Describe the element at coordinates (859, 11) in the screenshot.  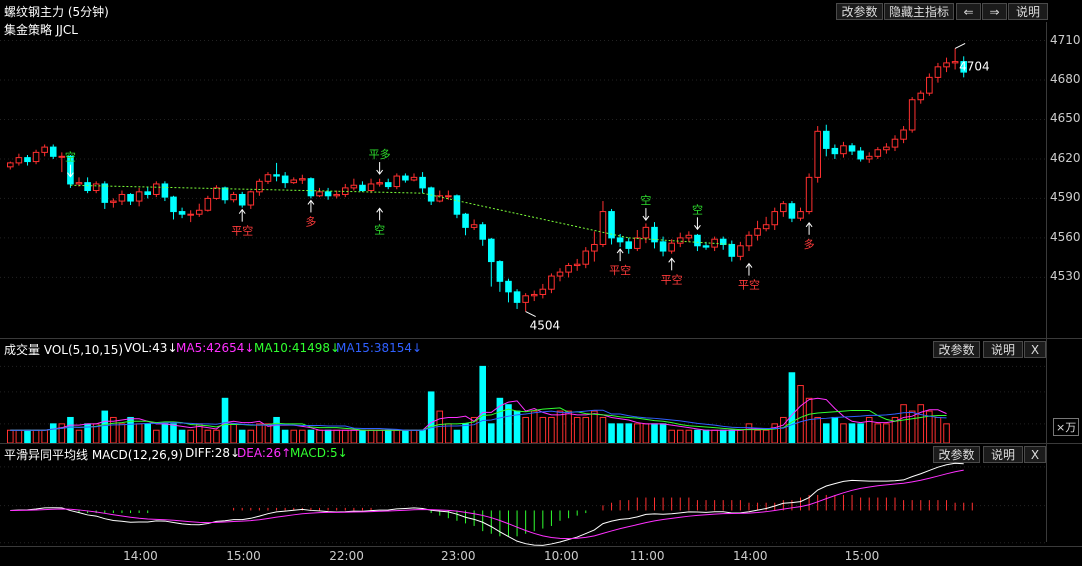
I see `change-params-button: 改参数` at that location.